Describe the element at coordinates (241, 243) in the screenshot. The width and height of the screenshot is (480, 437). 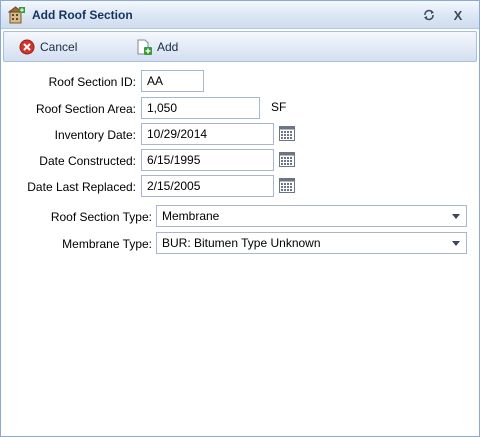
I see `membrane-type-value: BUR: Bitumen Type Unknown` at that location.